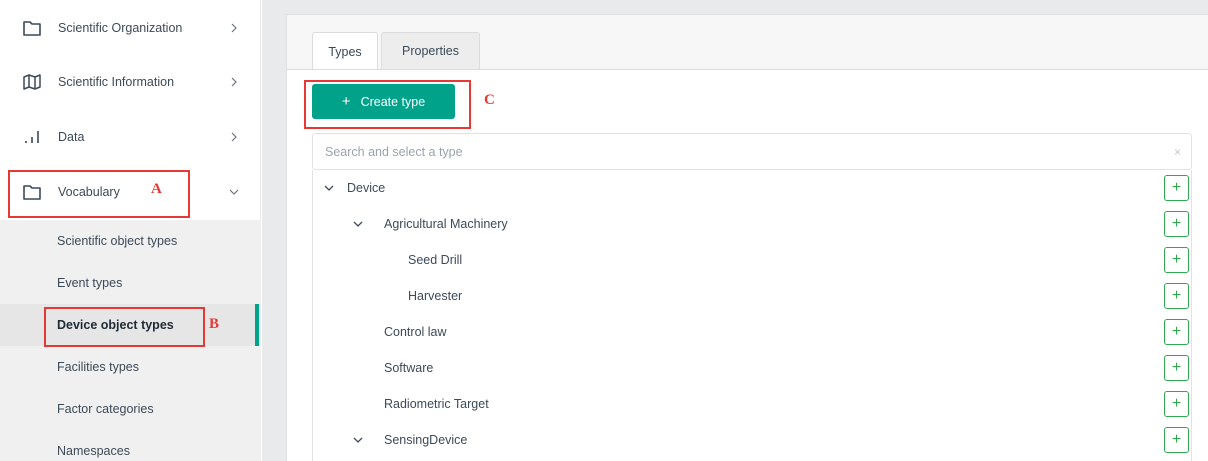 This screenshot has width=1208, height=461. I want to click on tree-node-label: Device, so click(366, 188).